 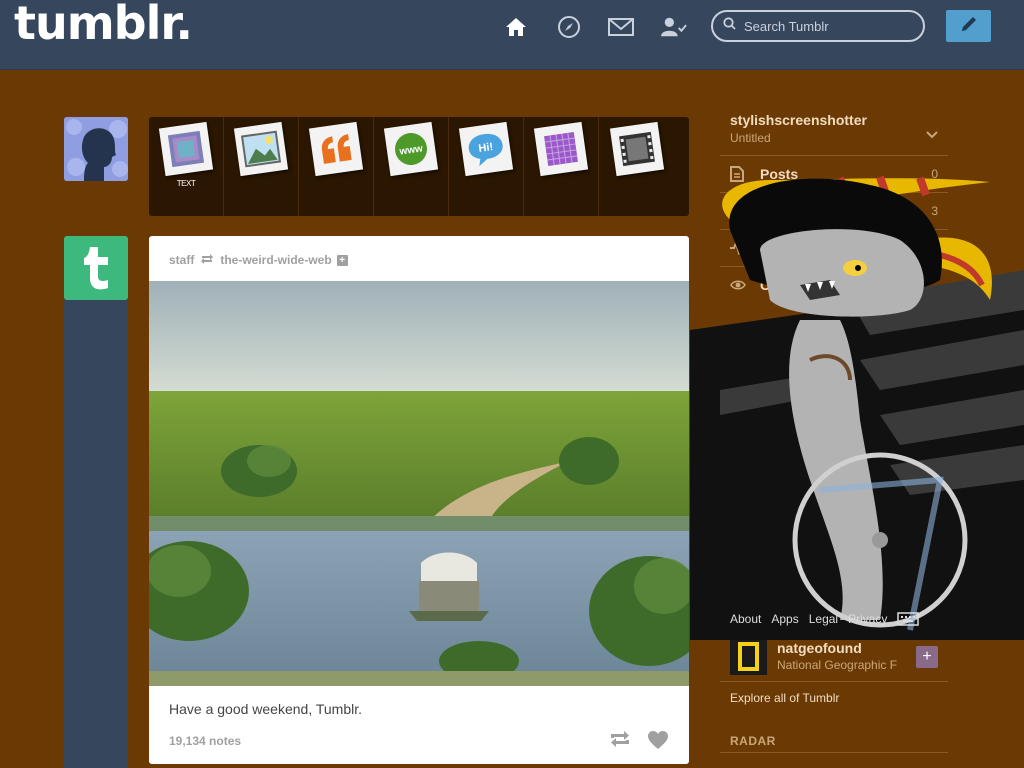 I want to click on compose-button, so click(x=968, y=26).